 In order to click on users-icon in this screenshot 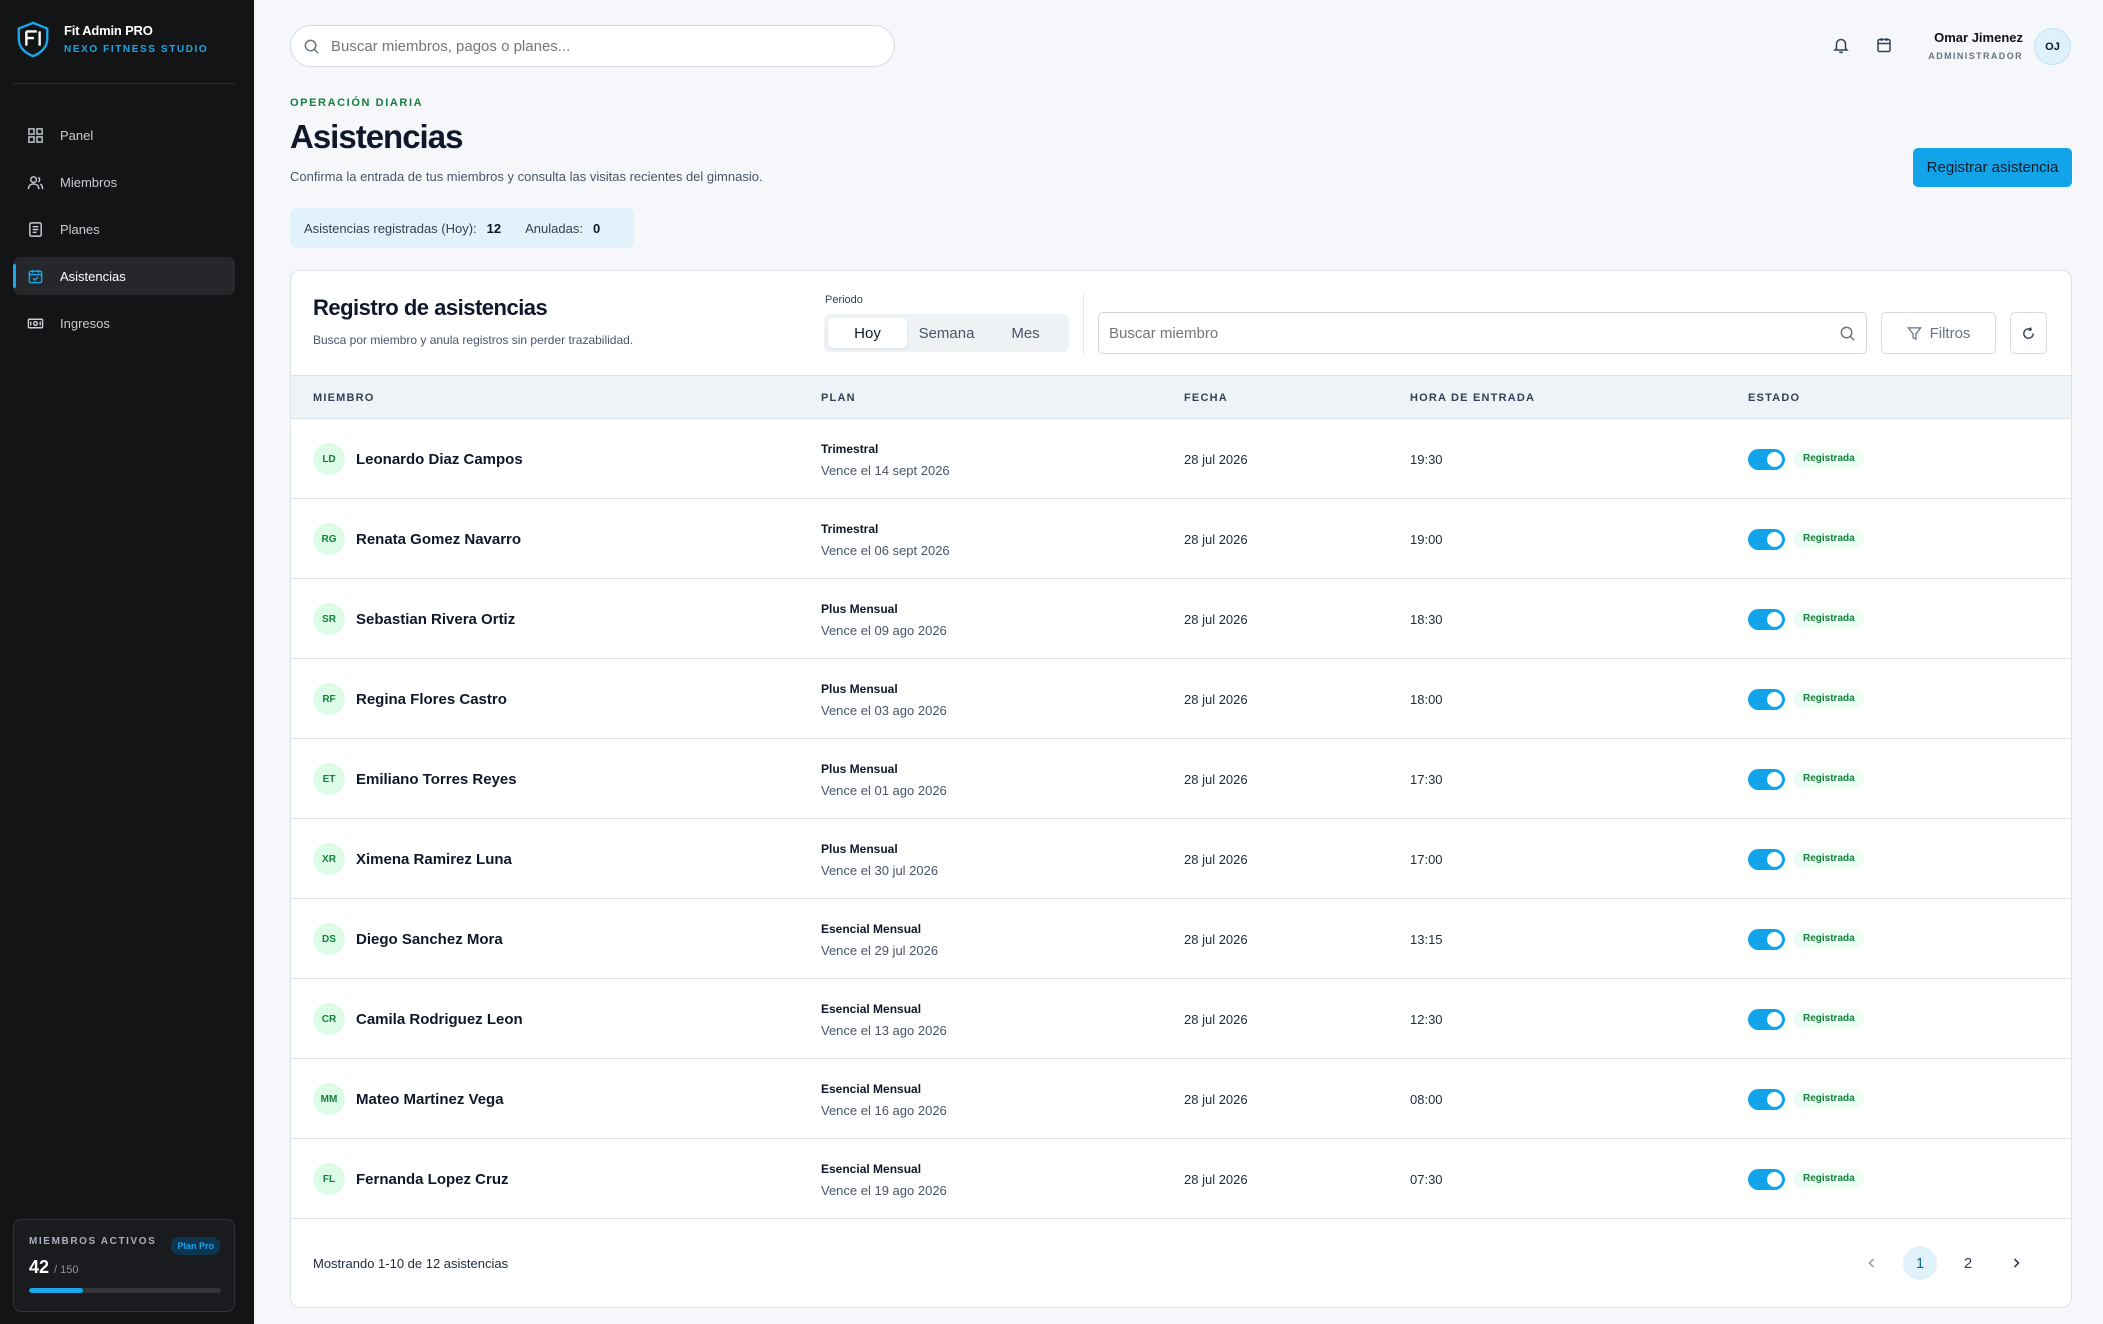, I will do `click(35, 182)`.